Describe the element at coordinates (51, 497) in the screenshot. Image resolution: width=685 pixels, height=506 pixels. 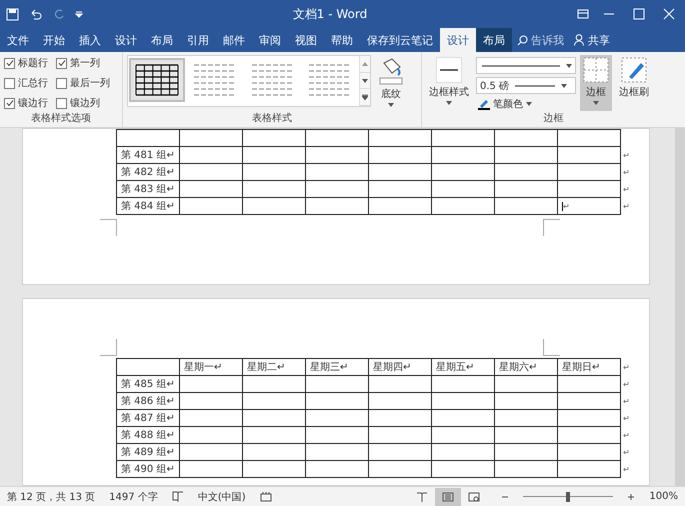
I see `page-count: 第 12 页，共 13 页` at that location.